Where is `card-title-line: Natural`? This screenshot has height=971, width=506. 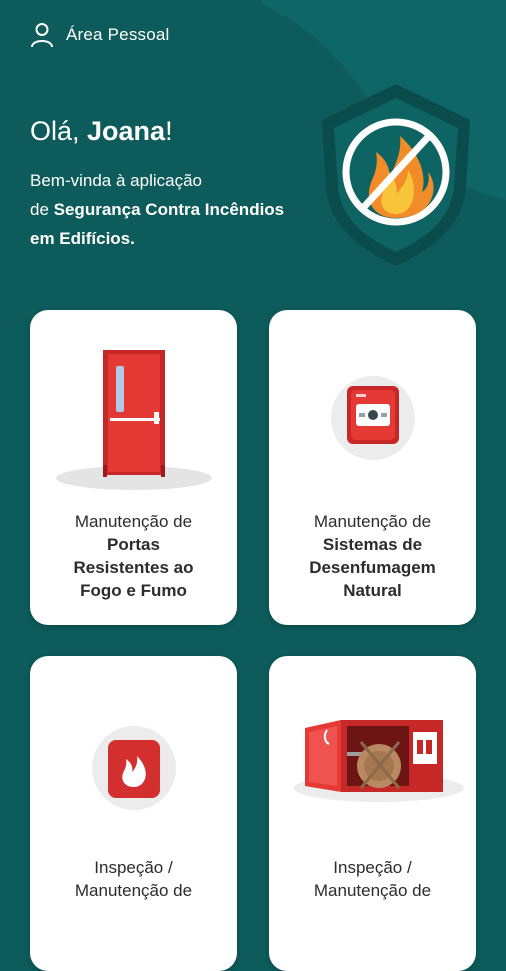
card-title-line: Natural is located at coordinates (372, 590).